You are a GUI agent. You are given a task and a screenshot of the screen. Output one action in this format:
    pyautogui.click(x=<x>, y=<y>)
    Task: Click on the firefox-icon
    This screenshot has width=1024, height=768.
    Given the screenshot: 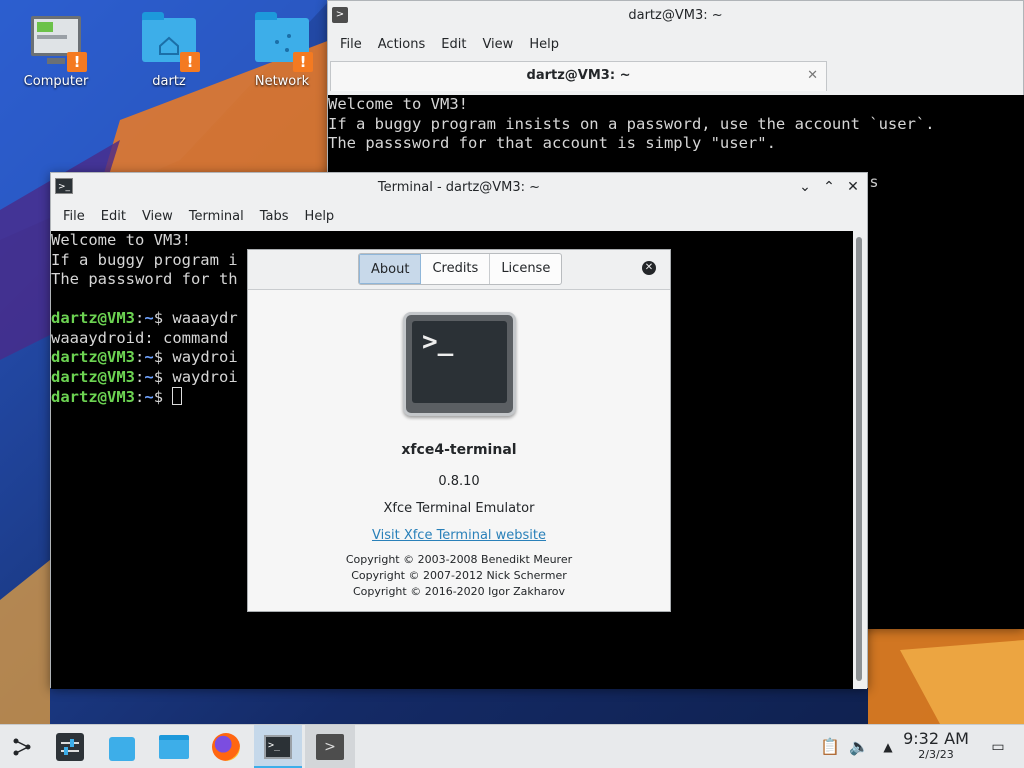 What is the action you would take?
    pyautogui.click(x=226, y=747)
    